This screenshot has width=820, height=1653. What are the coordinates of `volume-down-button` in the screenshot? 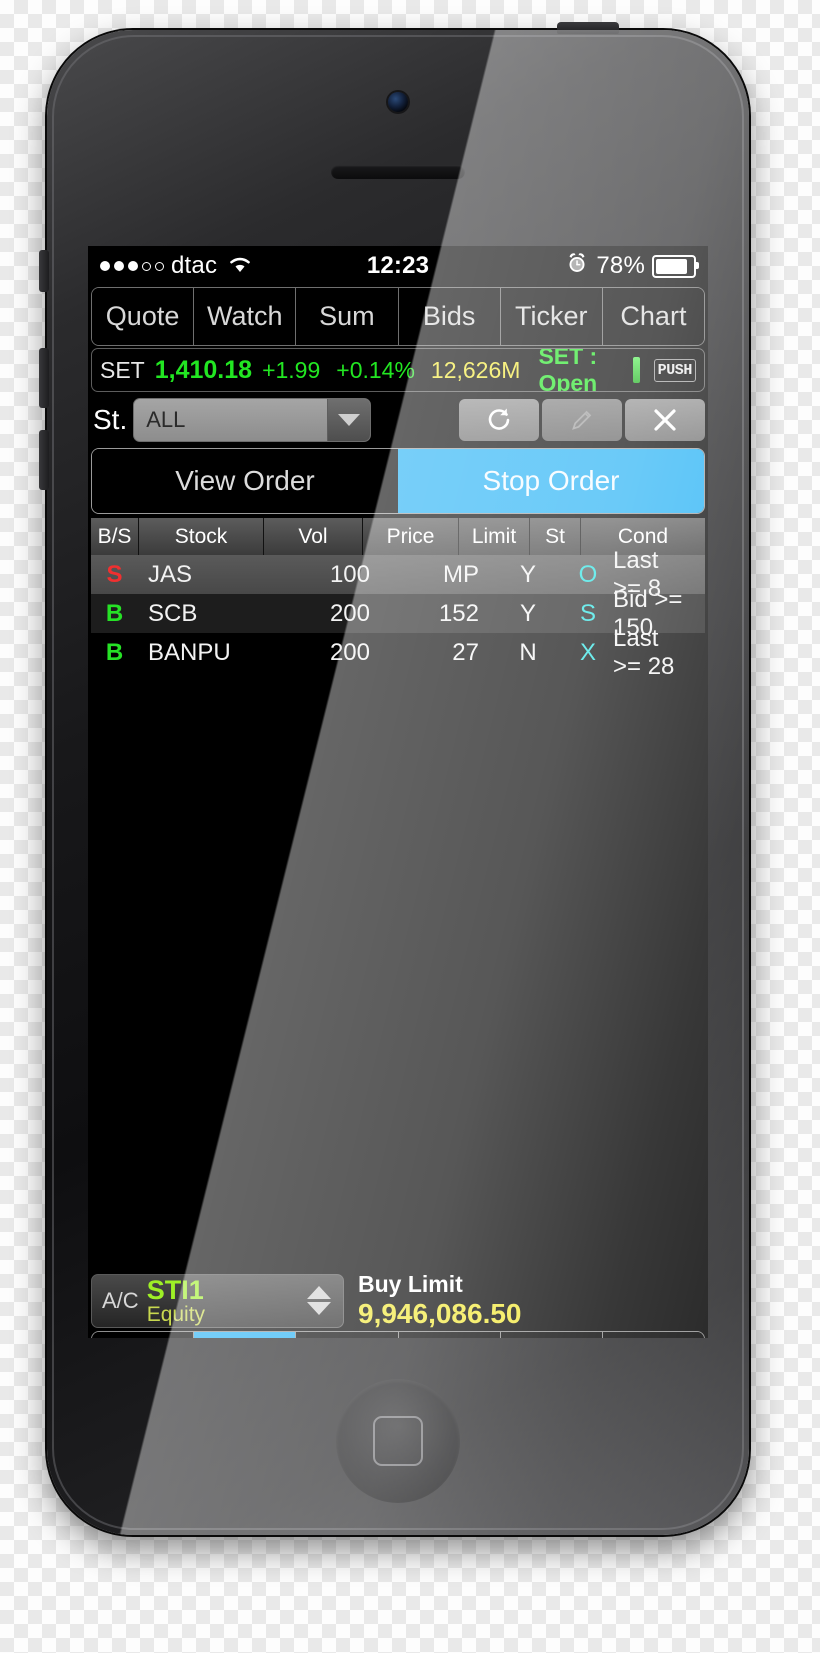 It's located at (44, 460).